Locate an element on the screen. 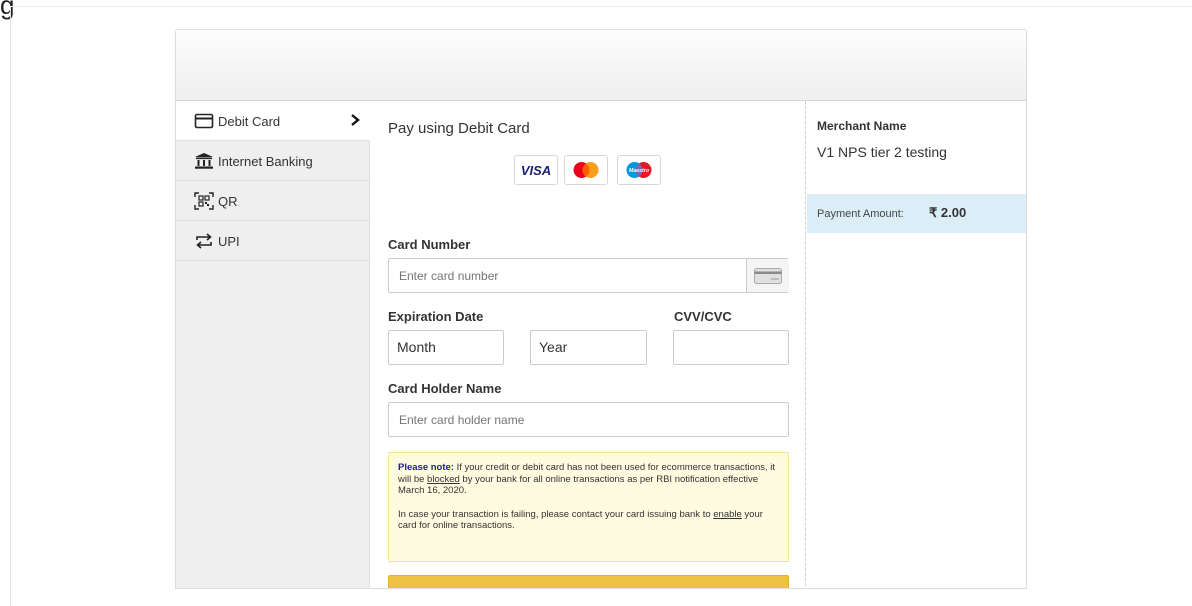 The height and width of the screenshot is (606, 1192). sidebar-item-label: Internet Banking is located at coordinates (265, 161).